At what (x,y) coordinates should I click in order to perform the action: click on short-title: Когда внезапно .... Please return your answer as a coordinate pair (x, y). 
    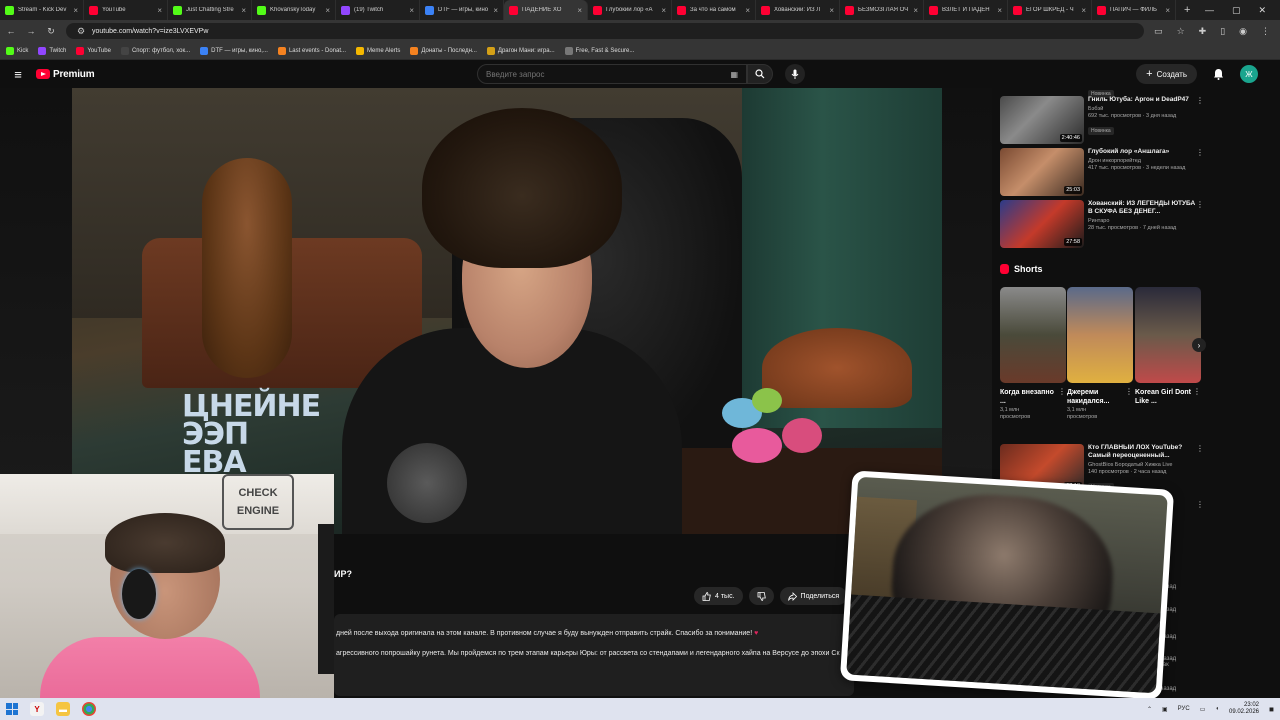
    Looking at the image, I should click on (1028, 397).